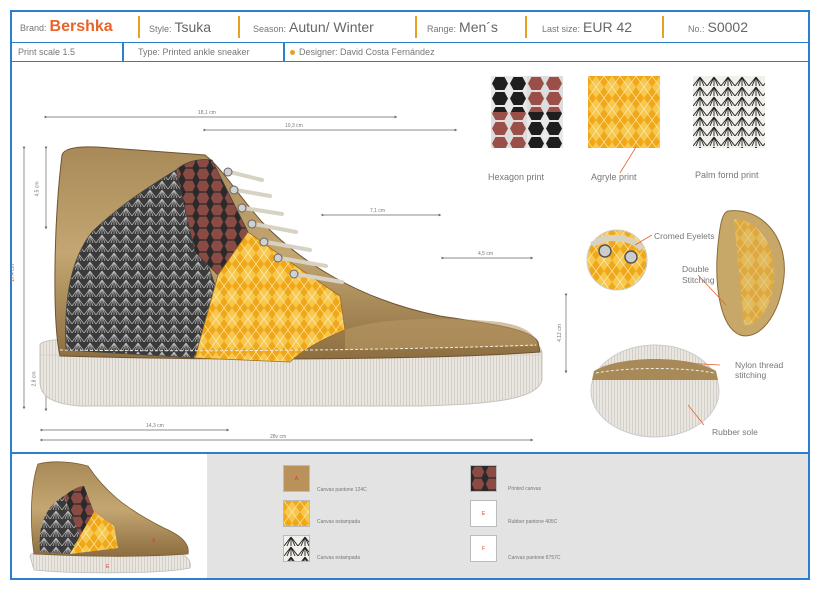  Describe the element at coordinates (759, 370) in the screenshot. I see `nylon-stitching-callout: Nylon thread stitching` at that location.